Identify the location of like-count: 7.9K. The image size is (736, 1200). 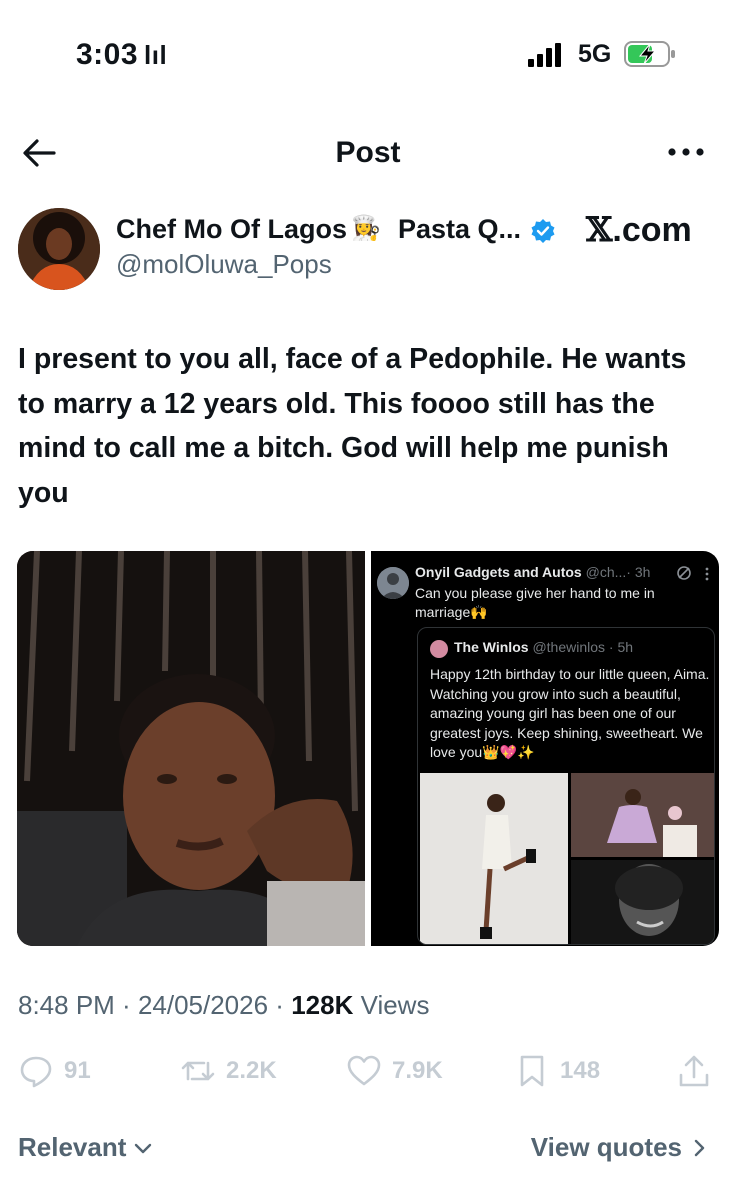
(417, 1070).